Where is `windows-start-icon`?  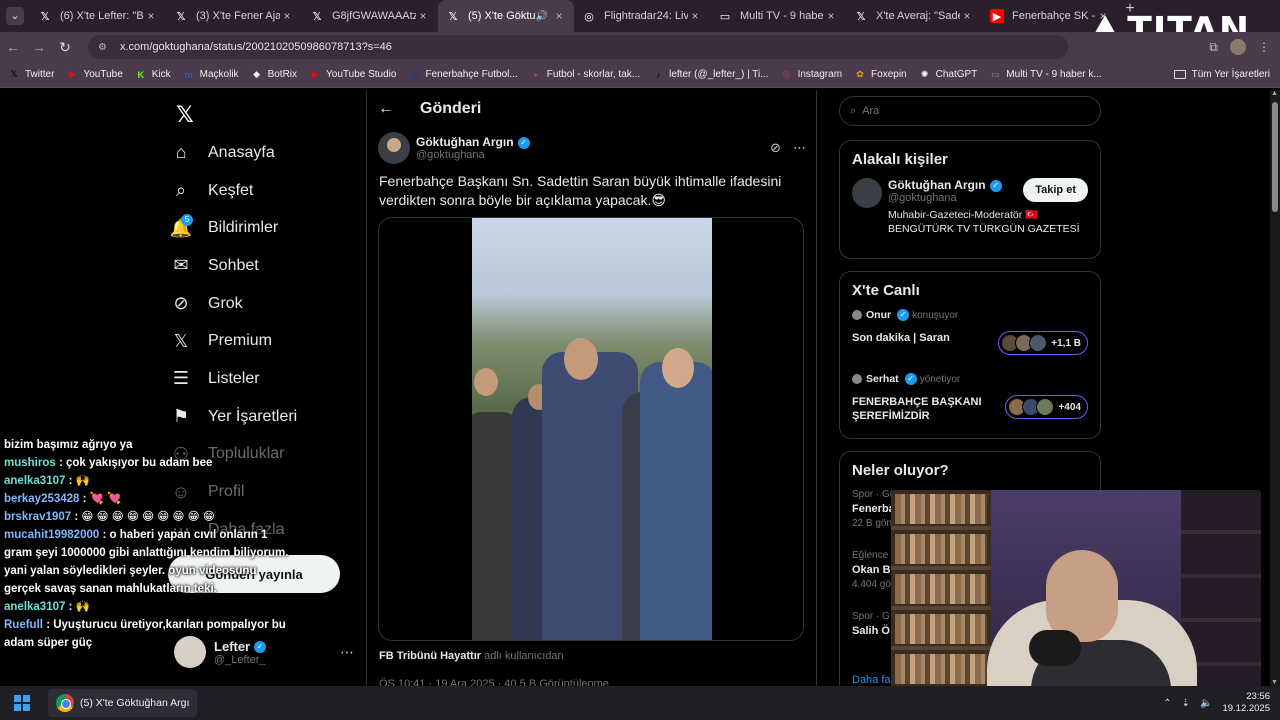 windows-start-icon is located at coordinates (22, 703).